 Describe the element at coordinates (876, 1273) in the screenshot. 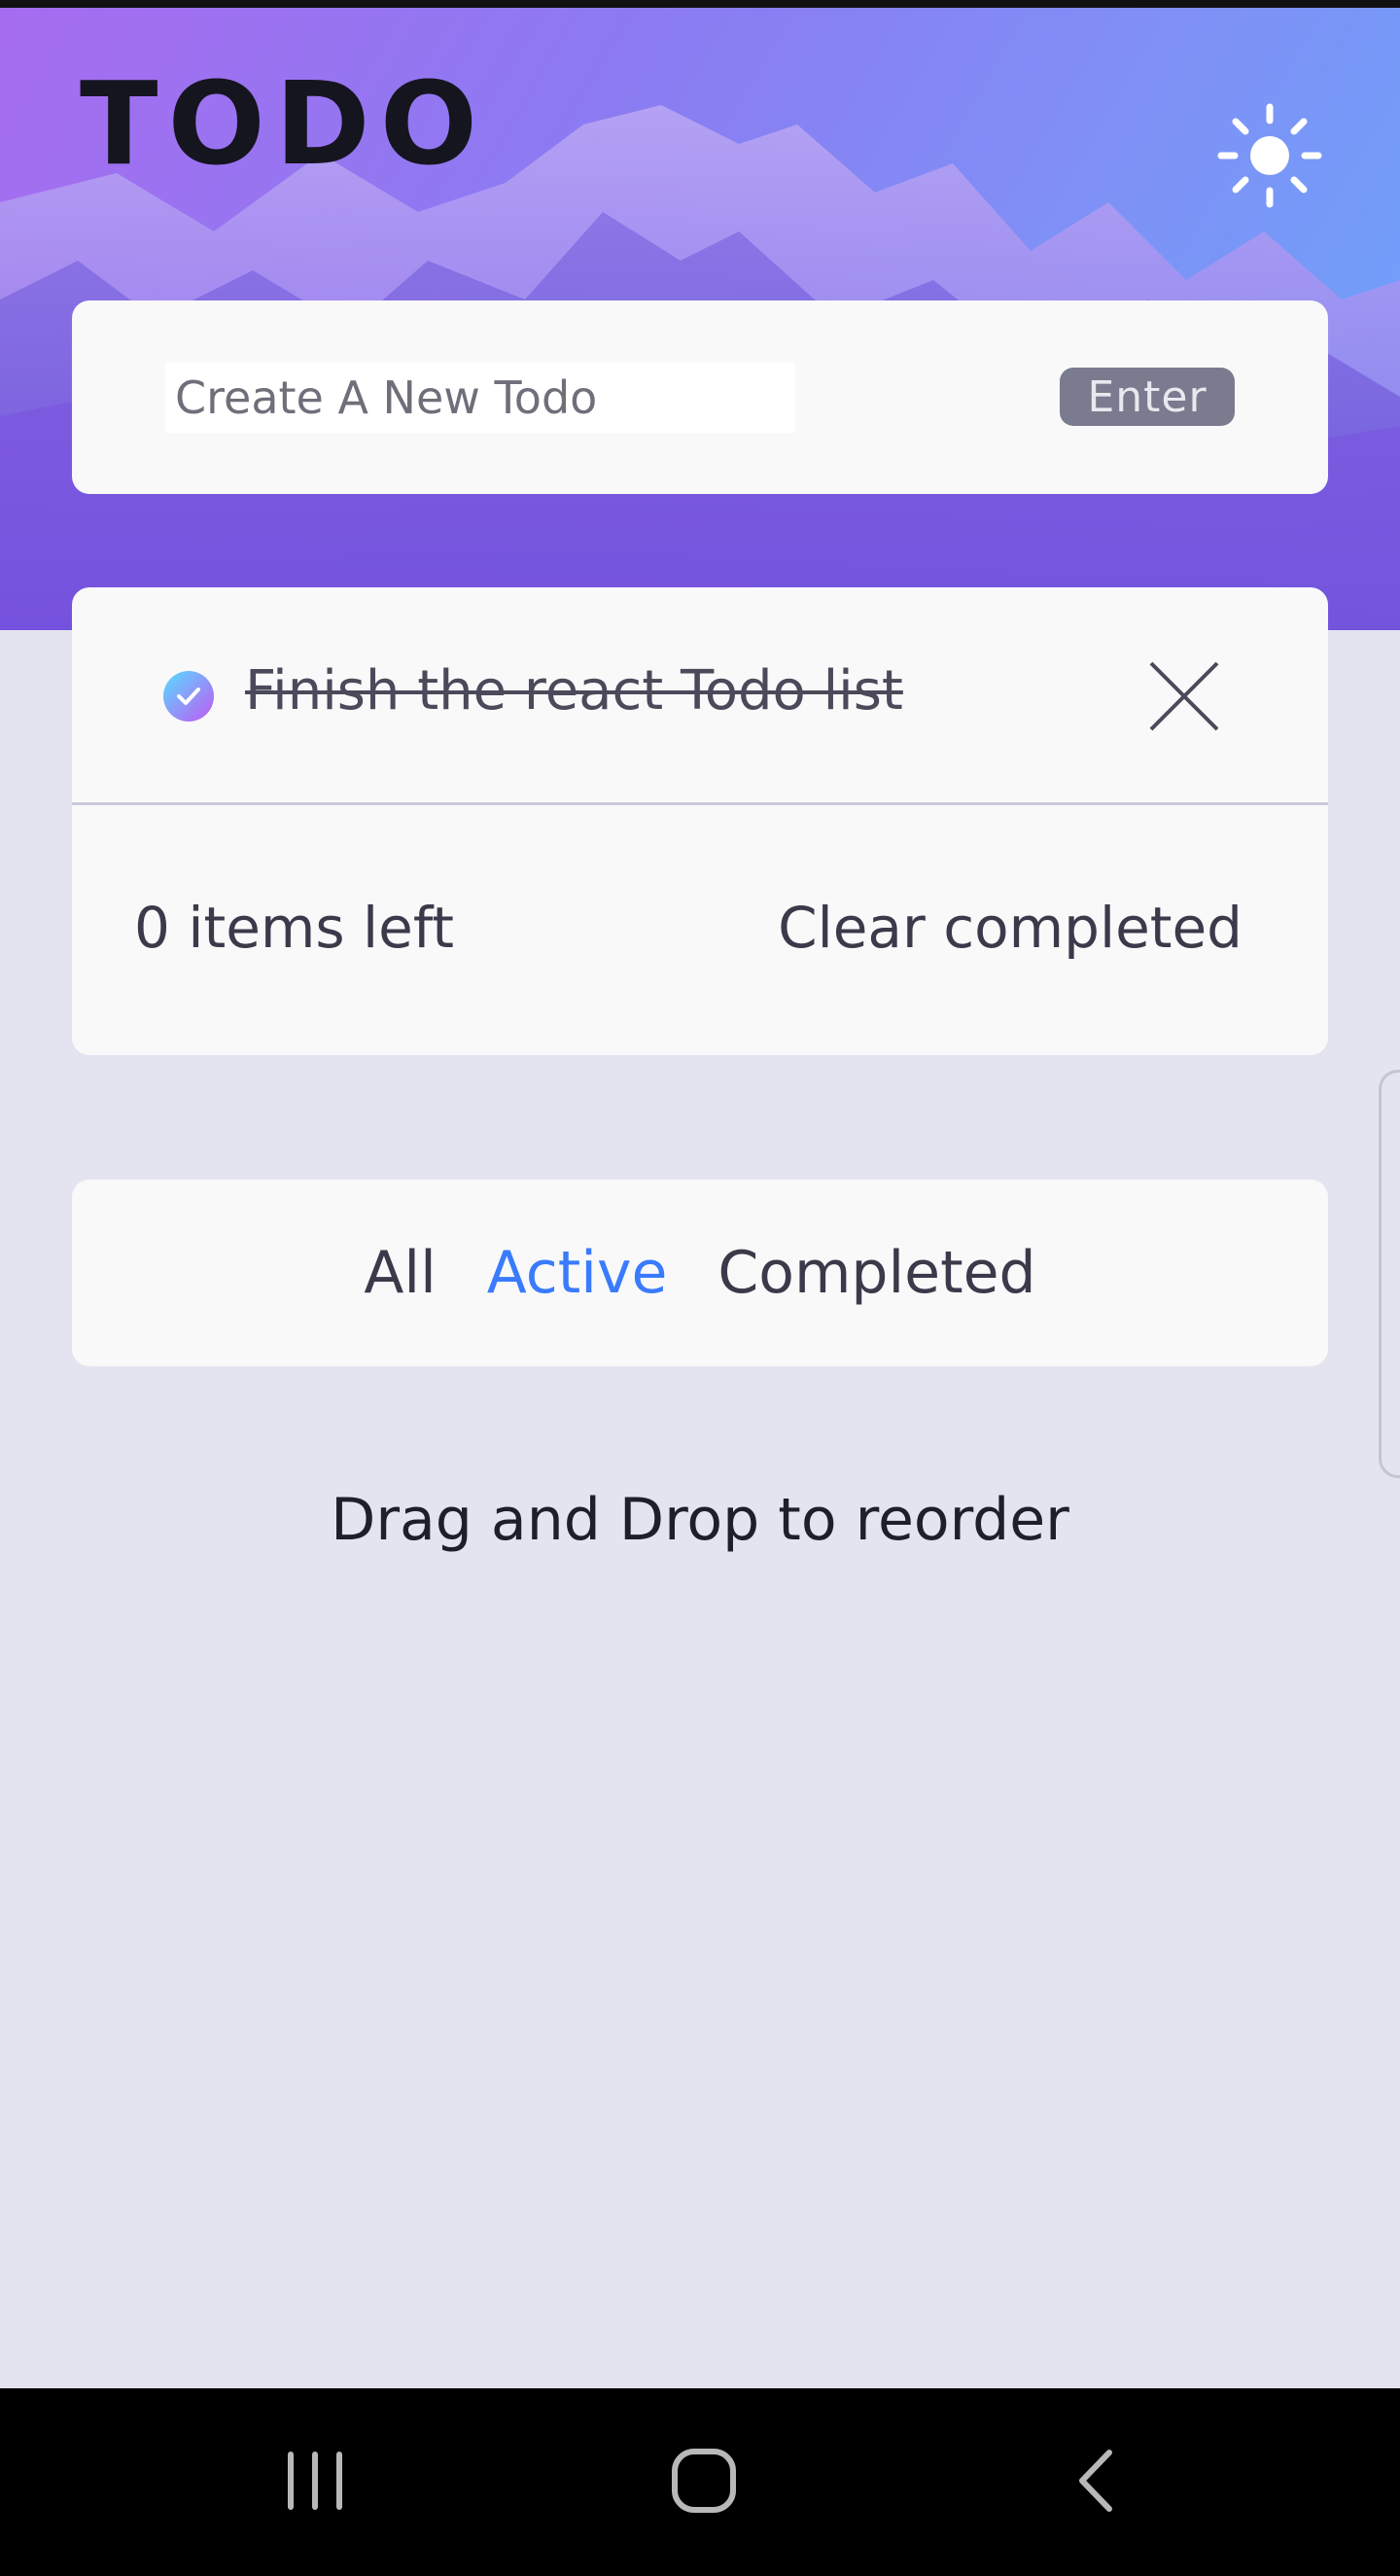

I see `filter-completed: Completed` at that location.